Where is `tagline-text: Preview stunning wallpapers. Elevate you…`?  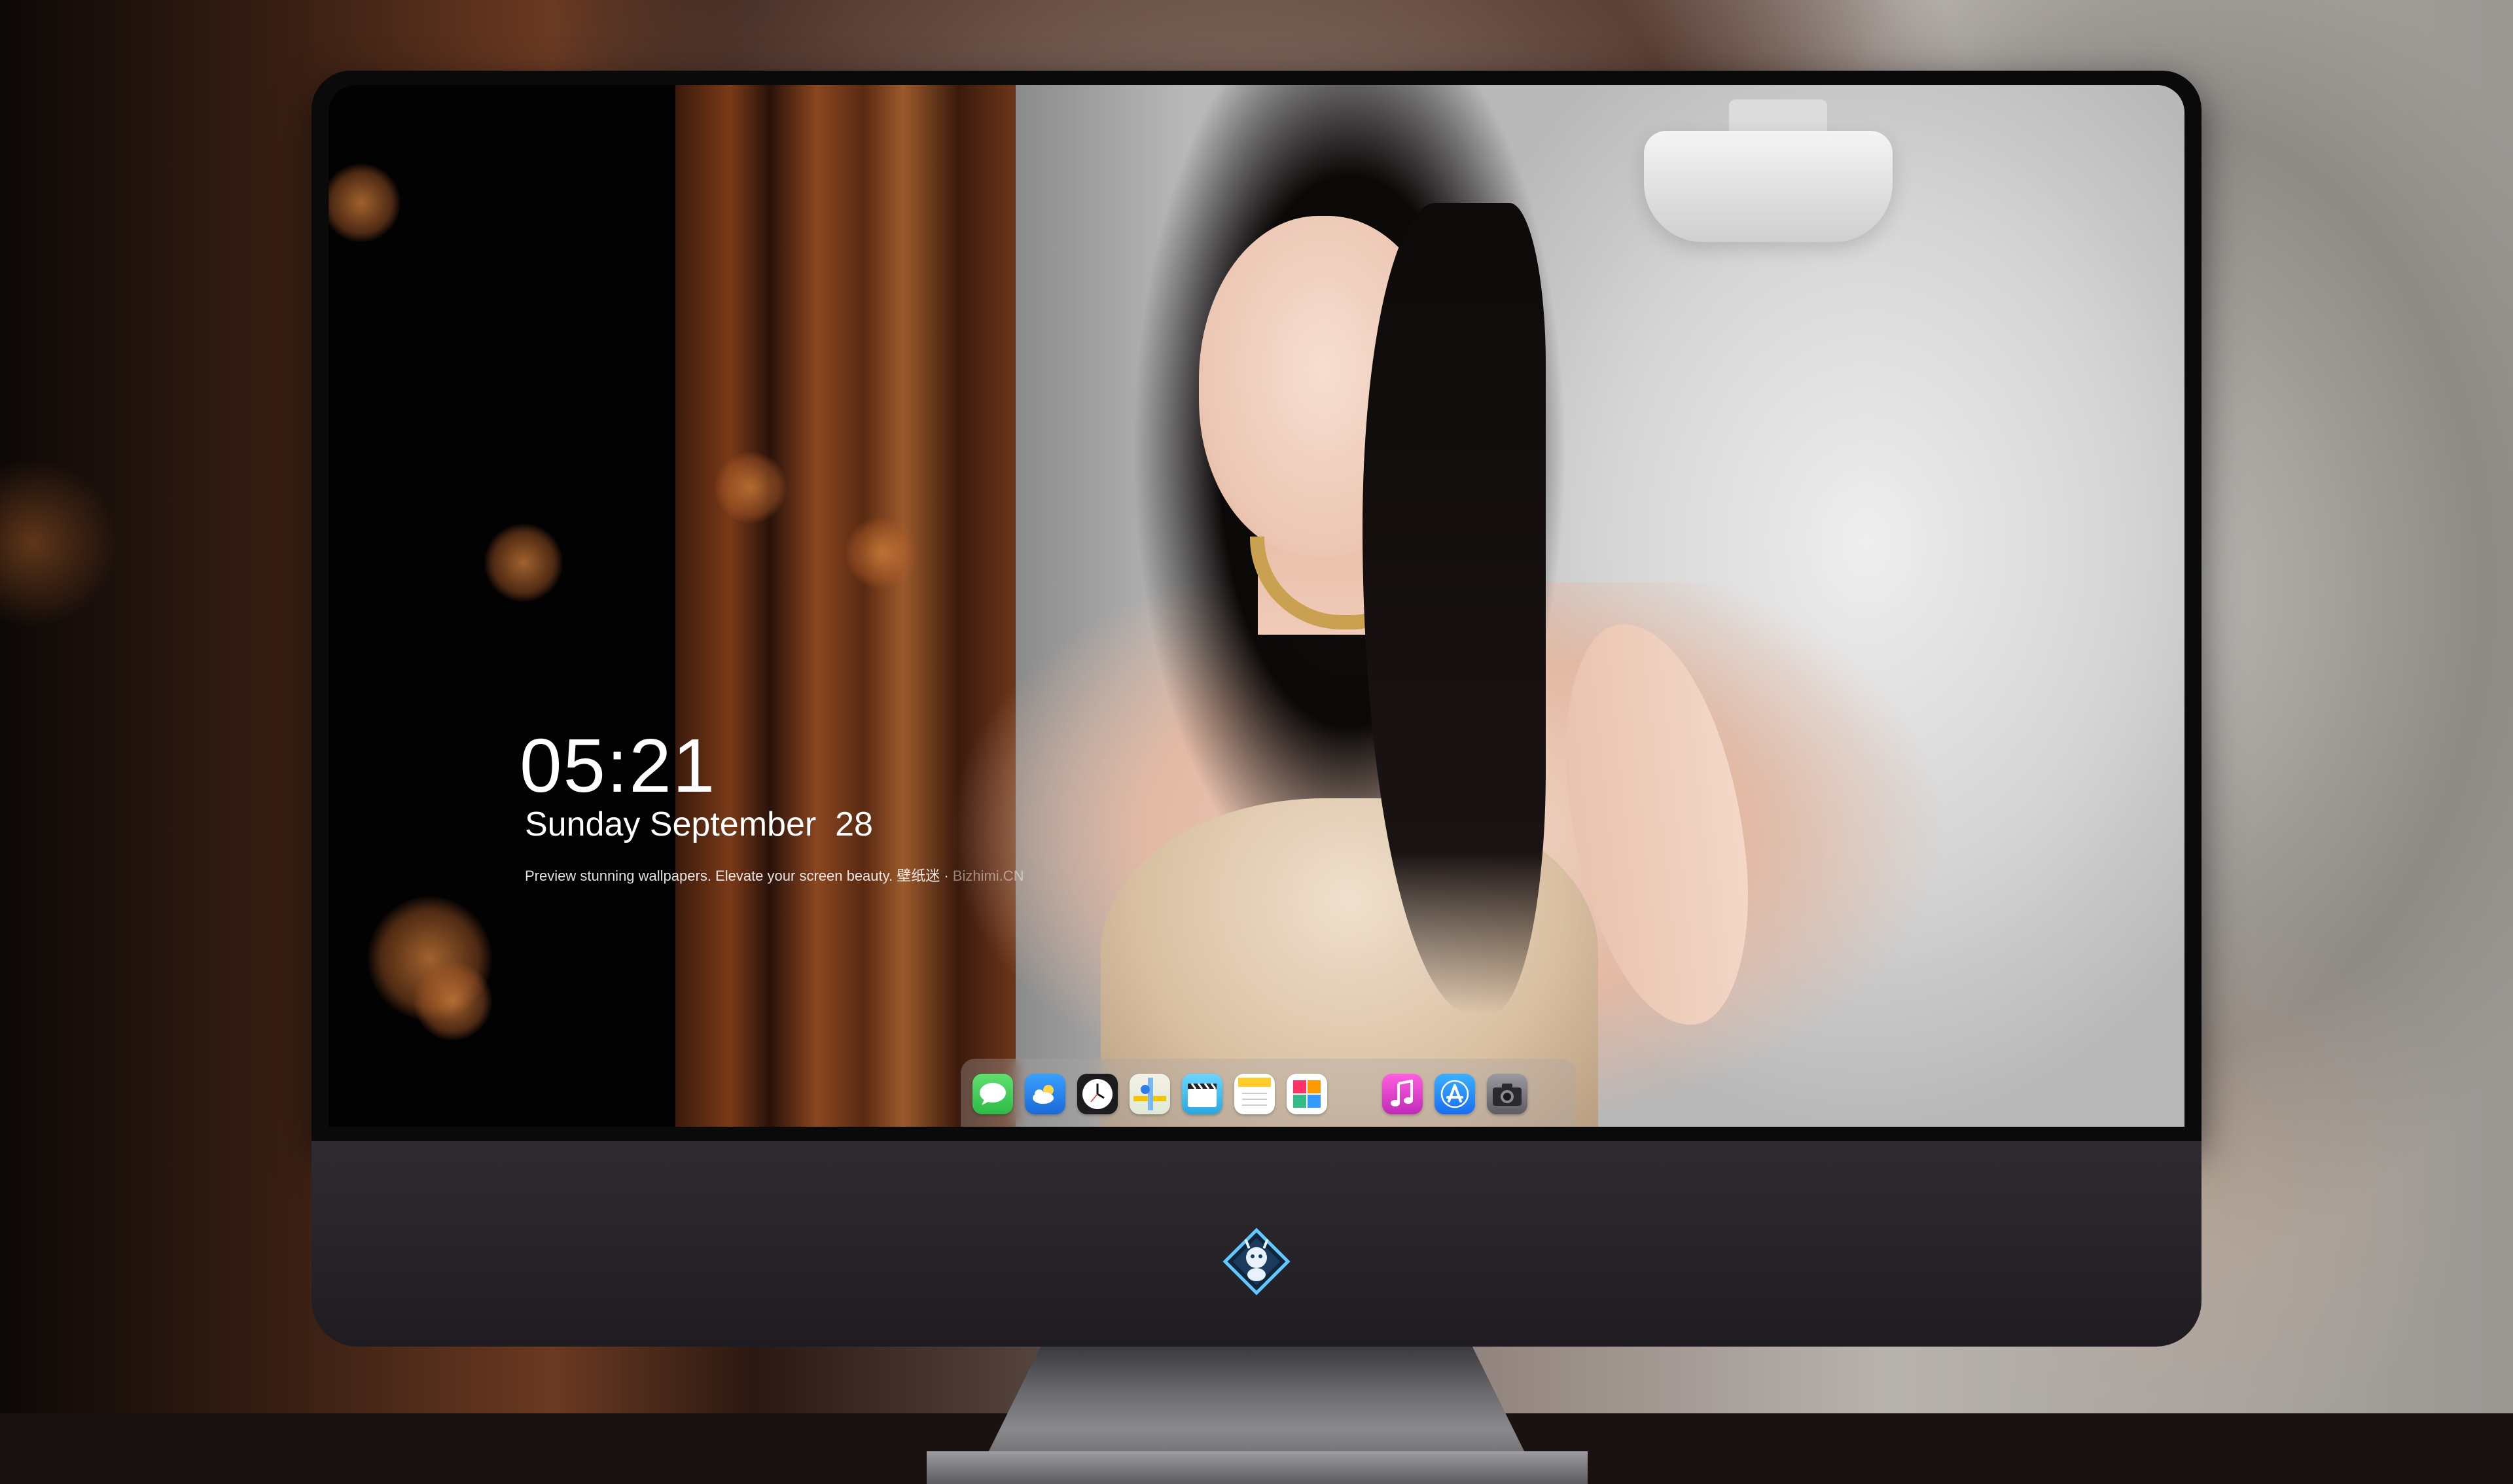
tagline-text: Preview stunning wallpapers. Elevate you… is located at coordinates (739, 876).